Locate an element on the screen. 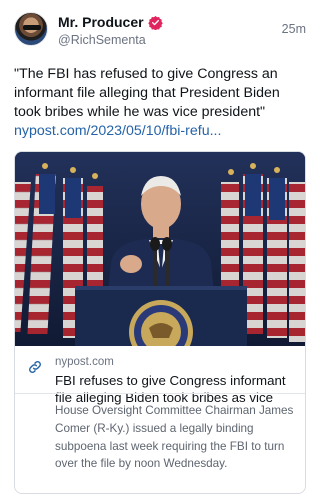  avatar-sunglasses is located at coordinates (32, 27).